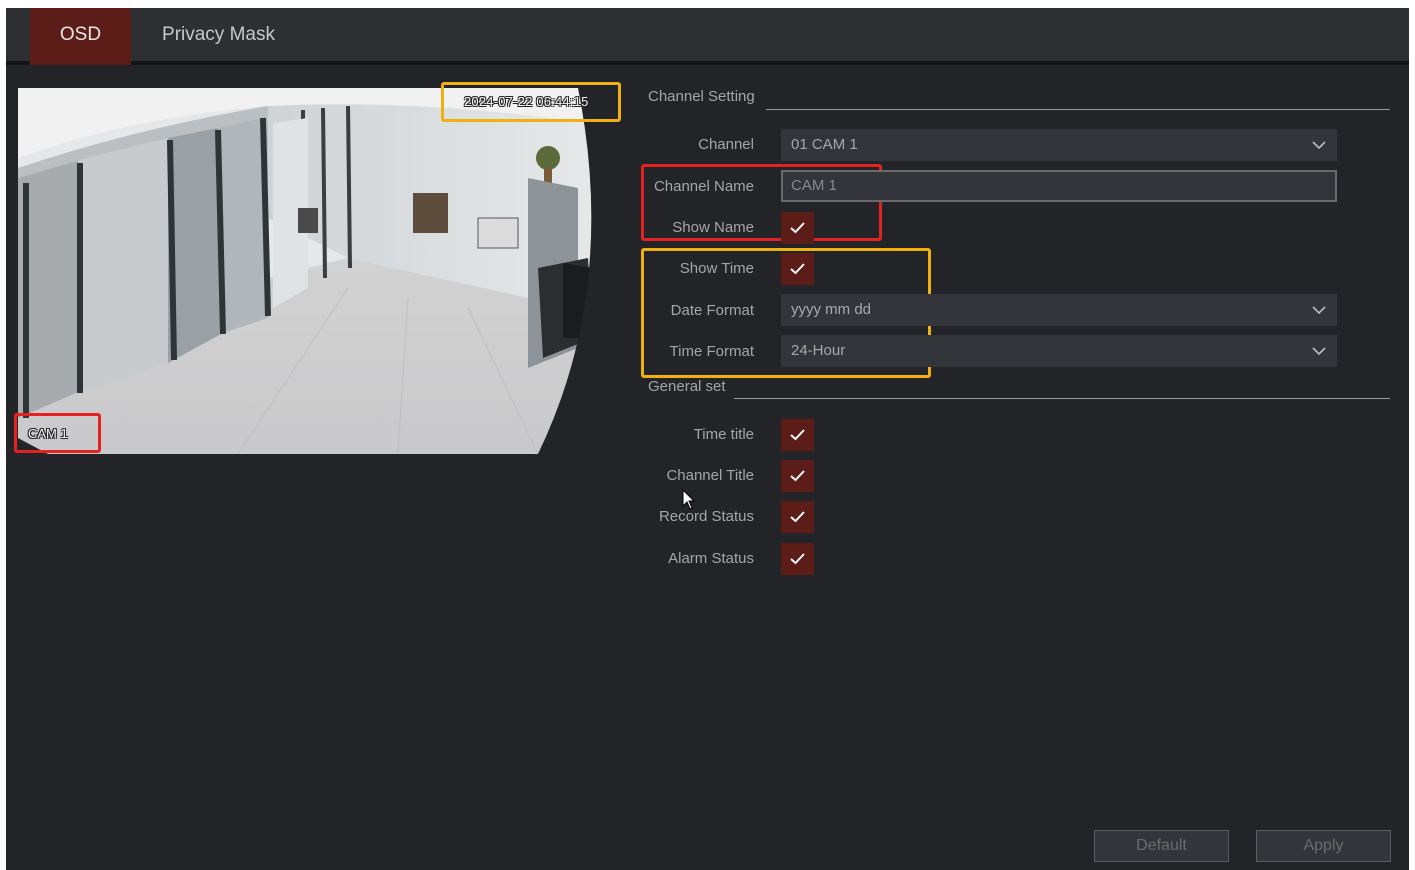 This screenshot has width=1415, height=870. I want to click on show-name-checkbox, so click(797, 228).